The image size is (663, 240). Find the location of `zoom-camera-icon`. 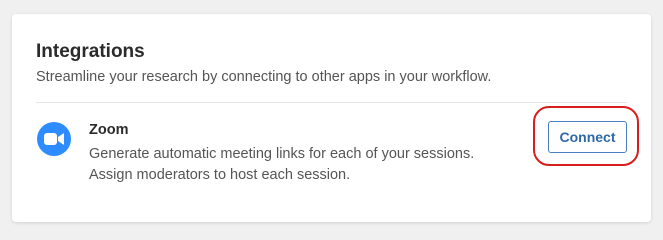

zoom-camera-icon is located at coordinates (54, 139).